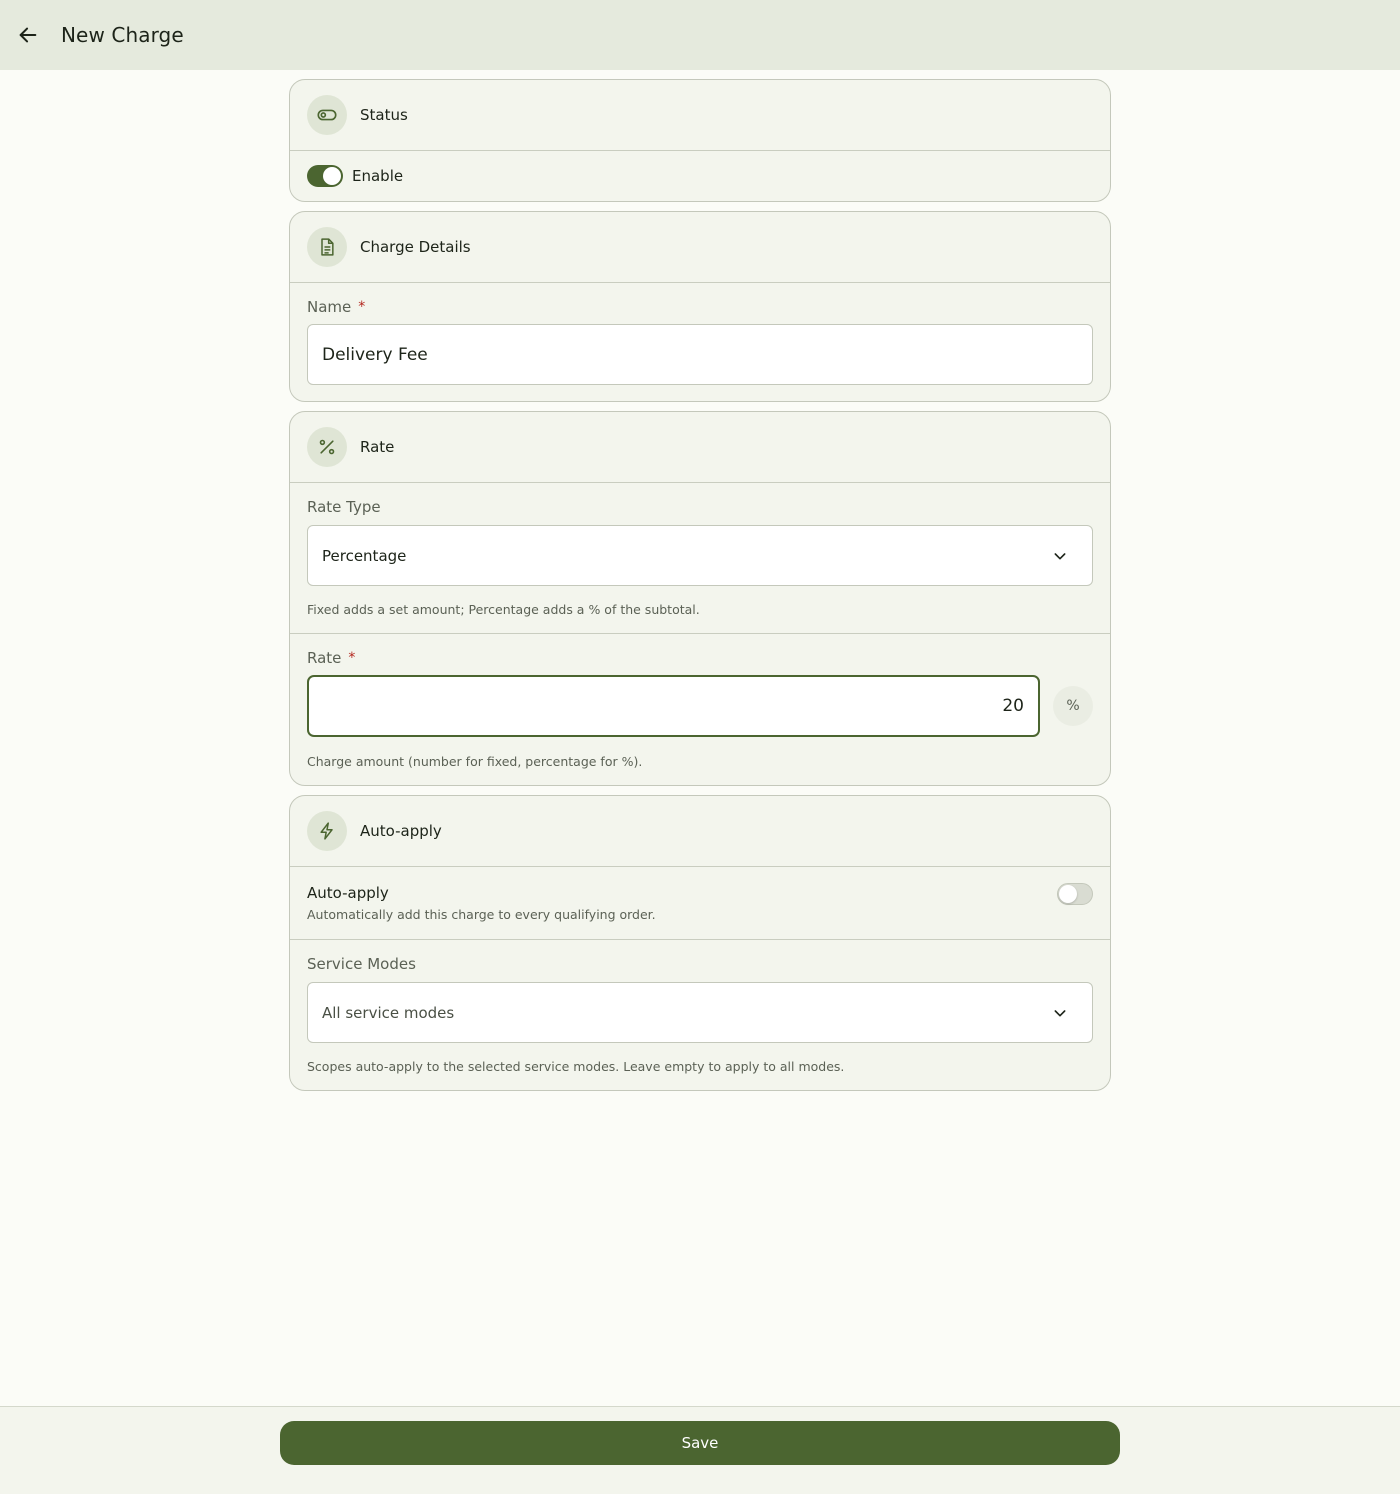 Image resolution: width=1400 pixels, height=1494 pixels. What do you see at coordinates (325, 176) in the screenshot?
I see `enable-toggle` at bounding box center [325, 176].